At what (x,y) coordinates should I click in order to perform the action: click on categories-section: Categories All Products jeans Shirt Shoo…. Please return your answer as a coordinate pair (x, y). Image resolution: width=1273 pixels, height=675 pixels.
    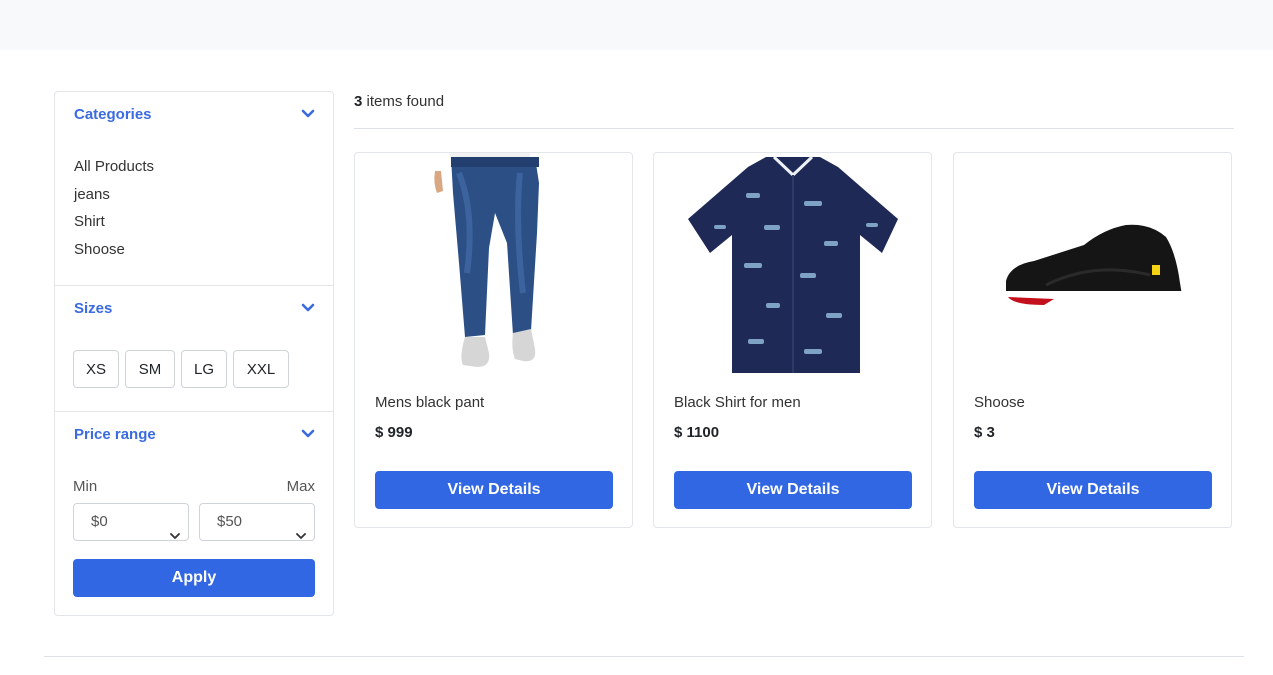
    Looking at the image, I should click on (194, 189).